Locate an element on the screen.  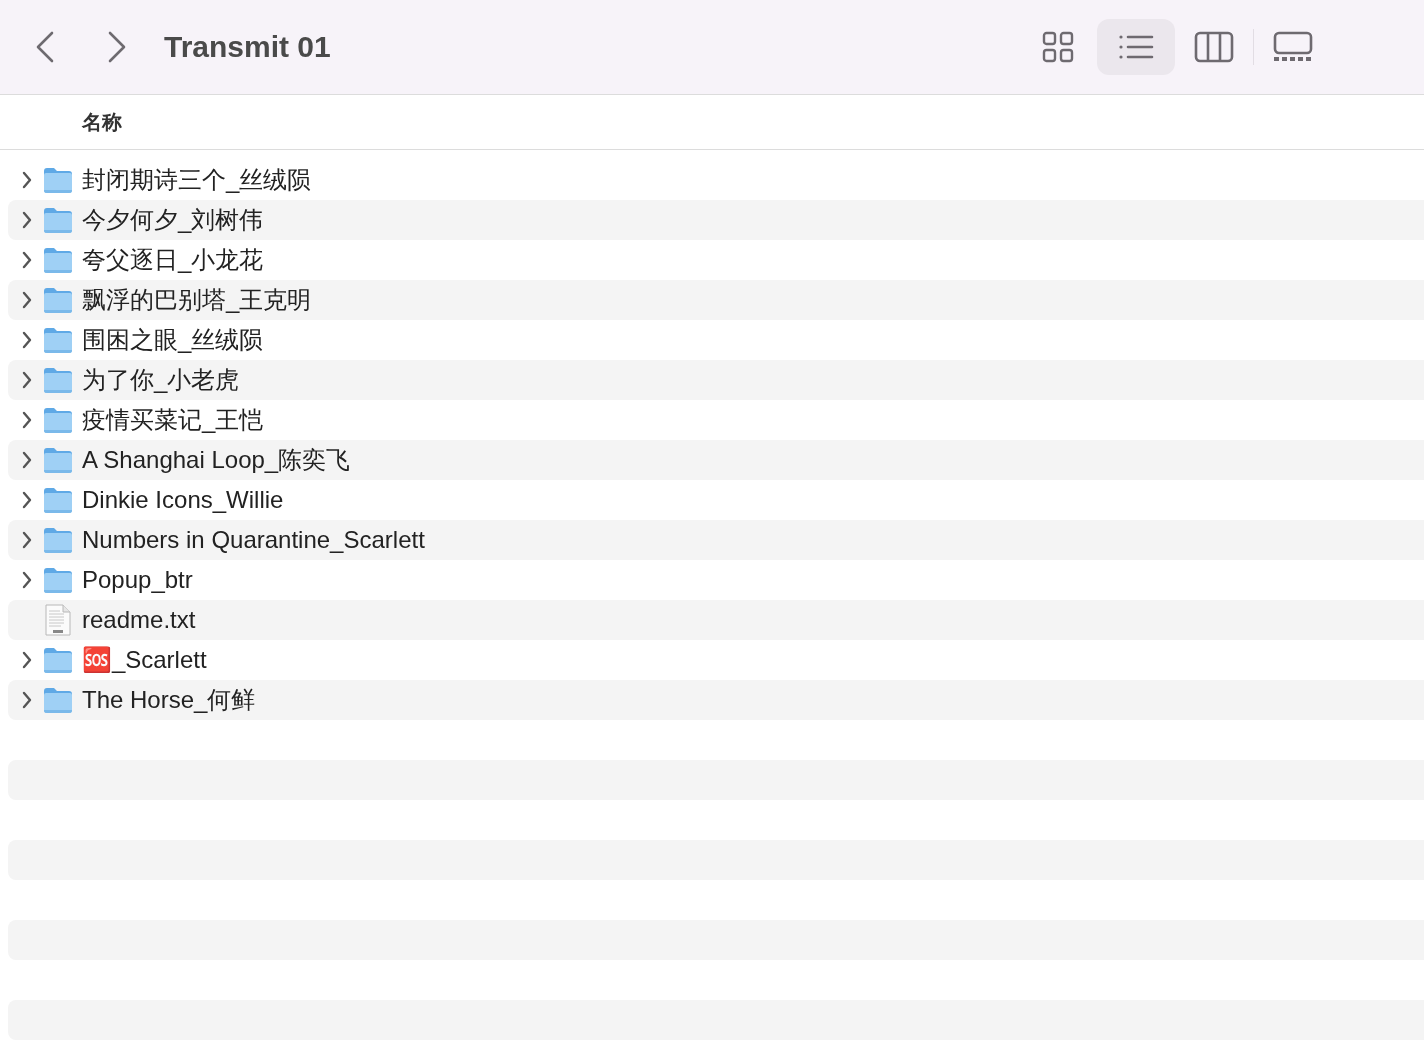
list-view-button is located at coordinates (1136, 47).